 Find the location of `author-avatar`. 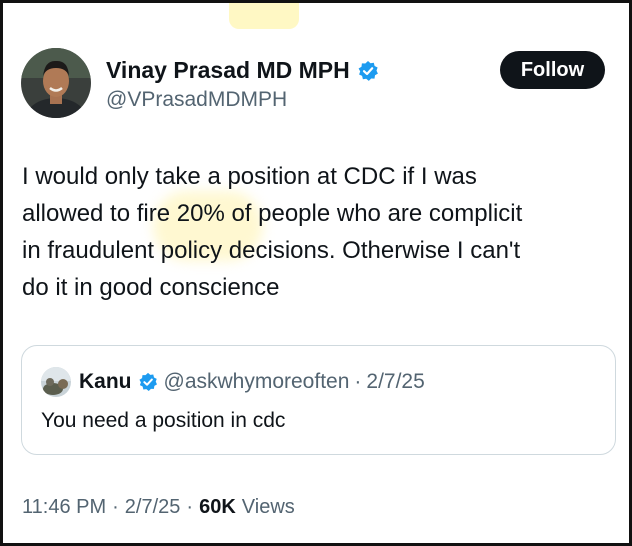

author-avatar is located at coordinates (56, 83).